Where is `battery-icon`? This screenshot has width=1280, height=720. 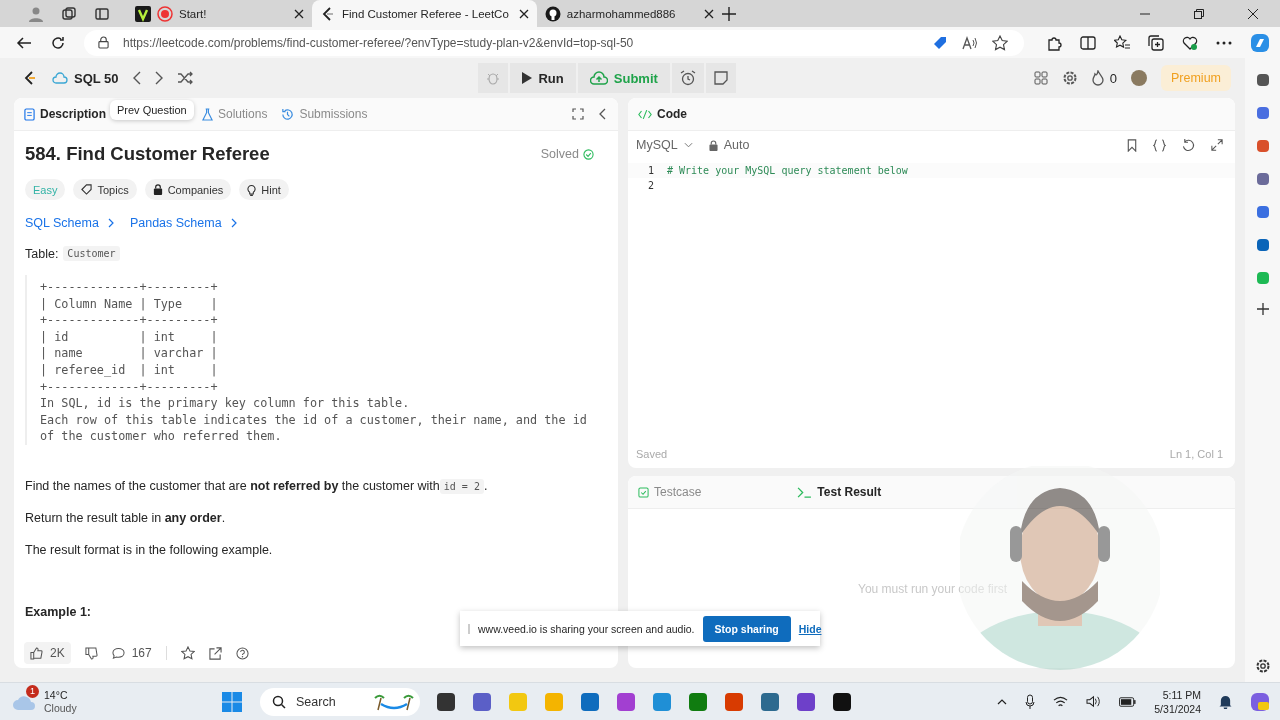 battery-icon is located at coordinates (1128, 701).